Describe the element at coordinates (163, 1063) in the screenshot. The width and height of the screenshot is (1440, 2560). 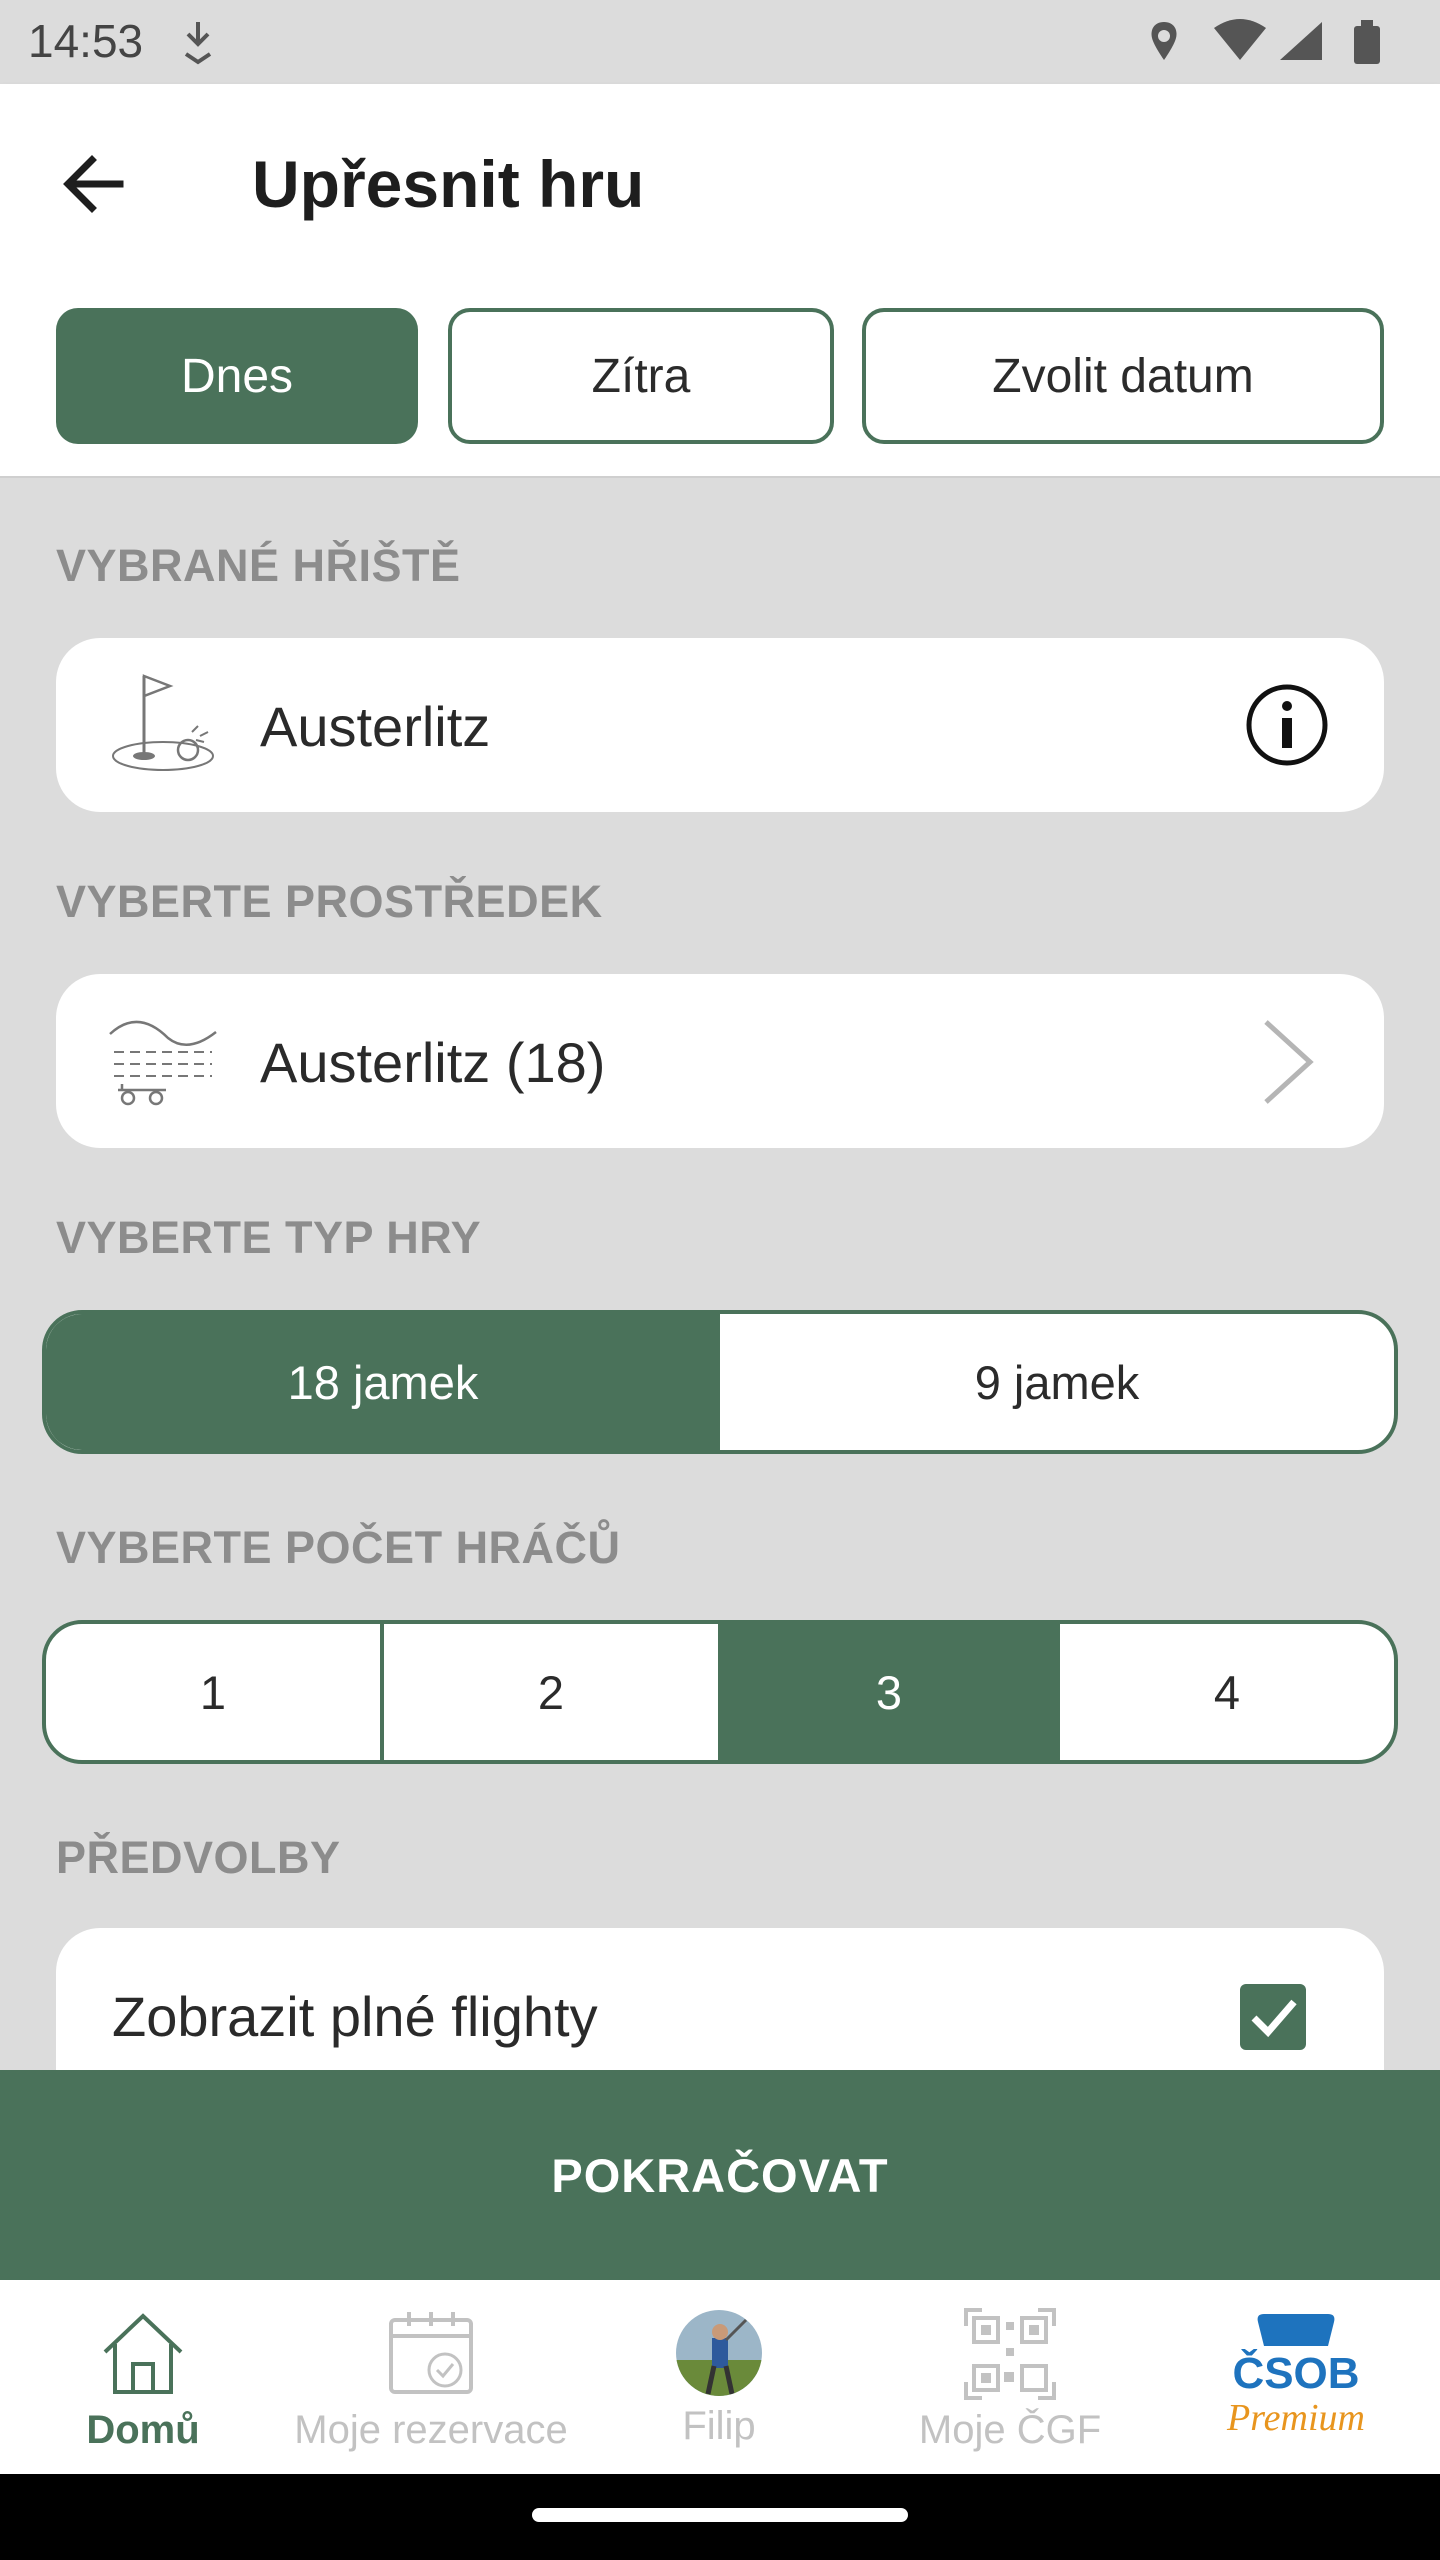
I see `golf-course-icon` at that location.